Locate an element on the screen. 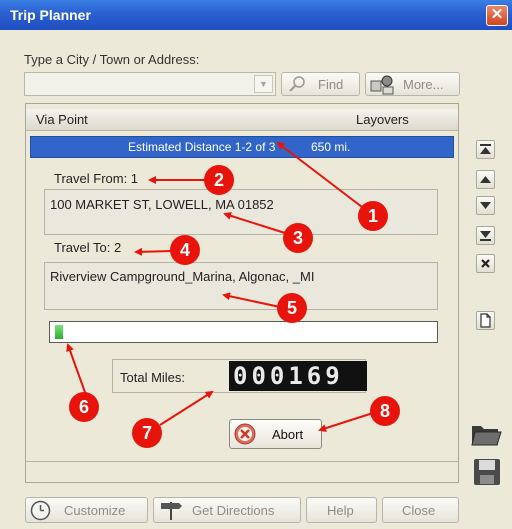 This screenshot has height=529, width=512. move-up-button is located at coordinates (485, 179).